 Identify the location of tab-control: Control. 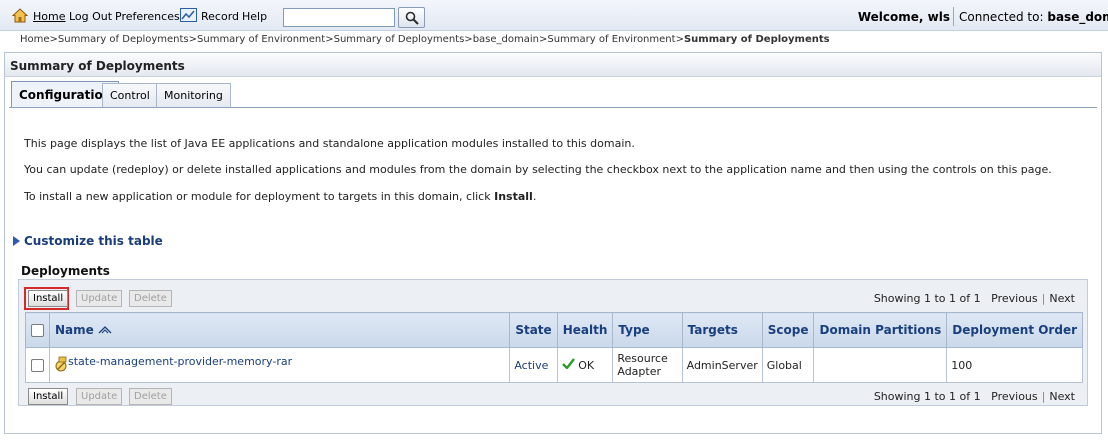
(130, 95).